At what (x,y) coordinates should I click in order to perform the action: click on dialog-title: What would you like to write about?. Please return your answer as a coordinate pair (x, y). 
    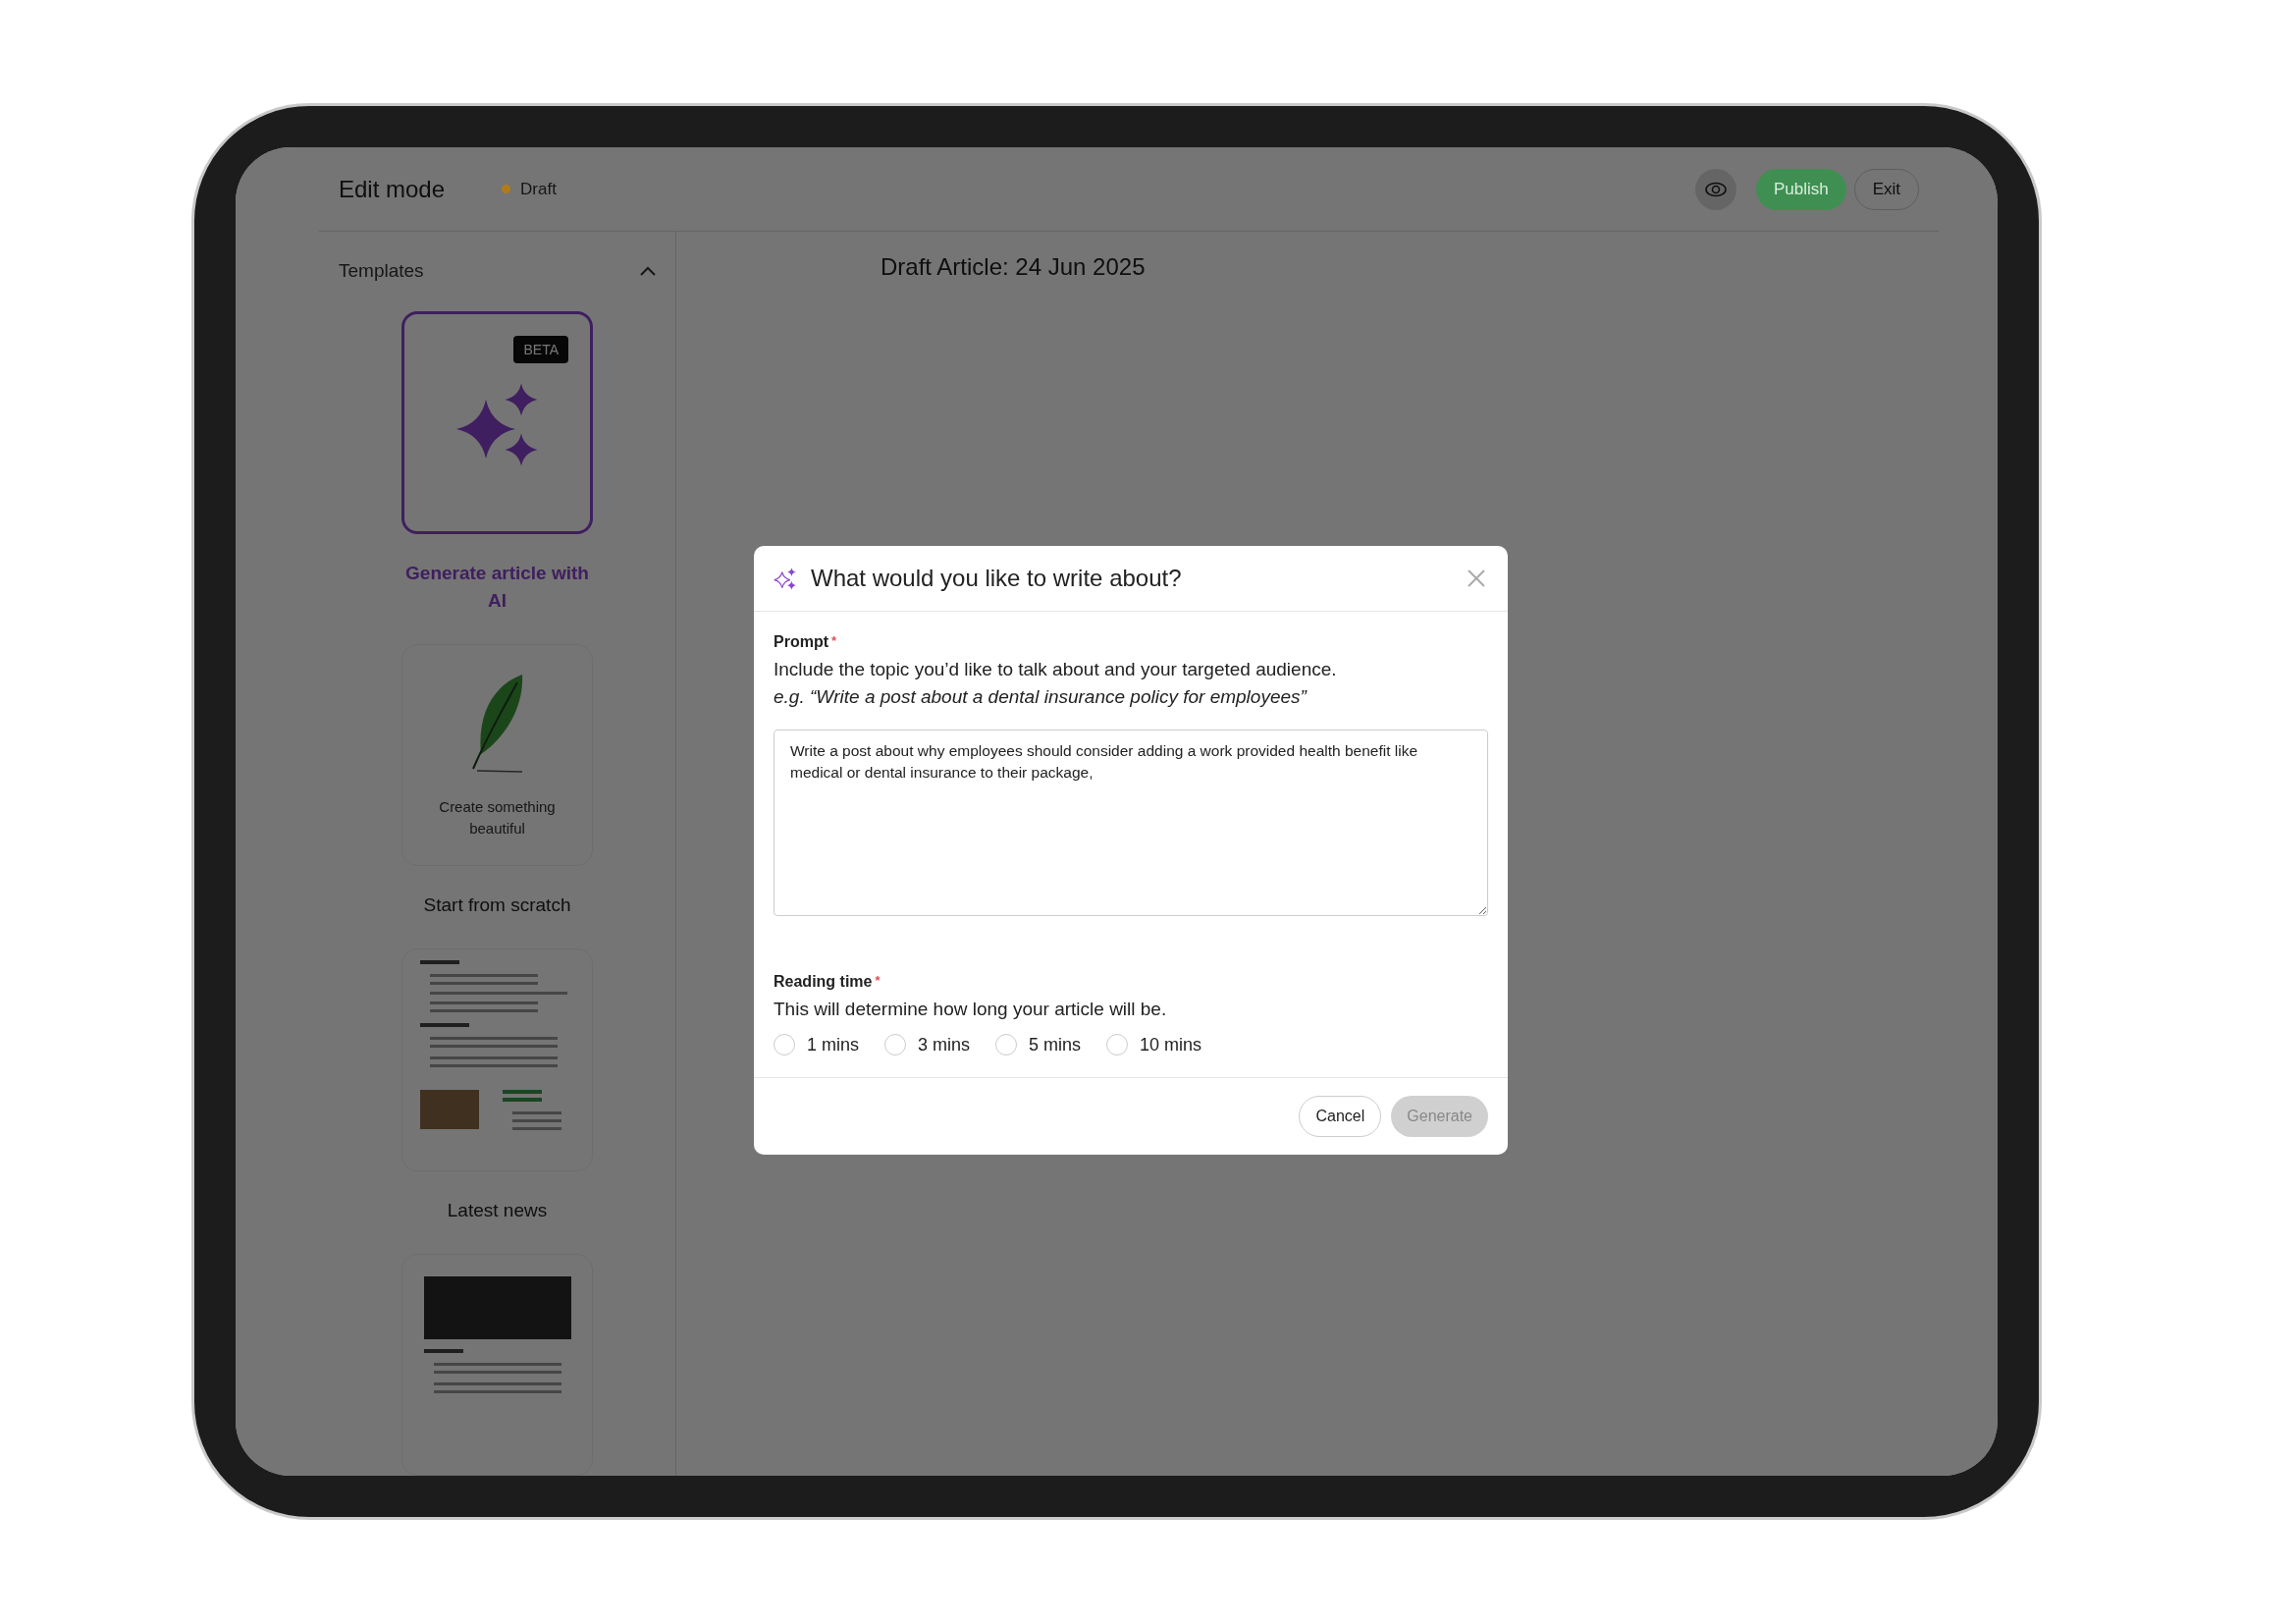
    Looking at the image, I should click on (997, 578).